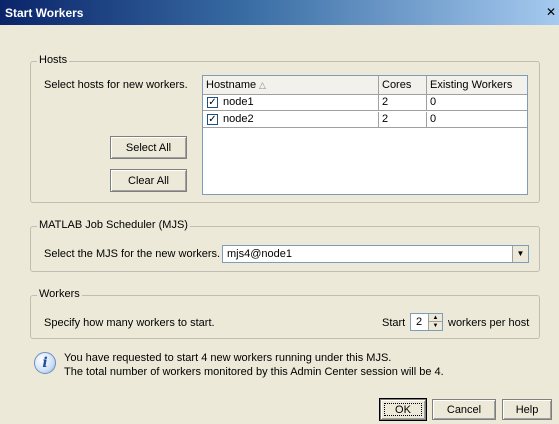  What do you see at coordinates (426, 322) in the screenshot?
I see `workers-per-host-stepper: 2 ▲ ▼` at bounding box center [426, 322].